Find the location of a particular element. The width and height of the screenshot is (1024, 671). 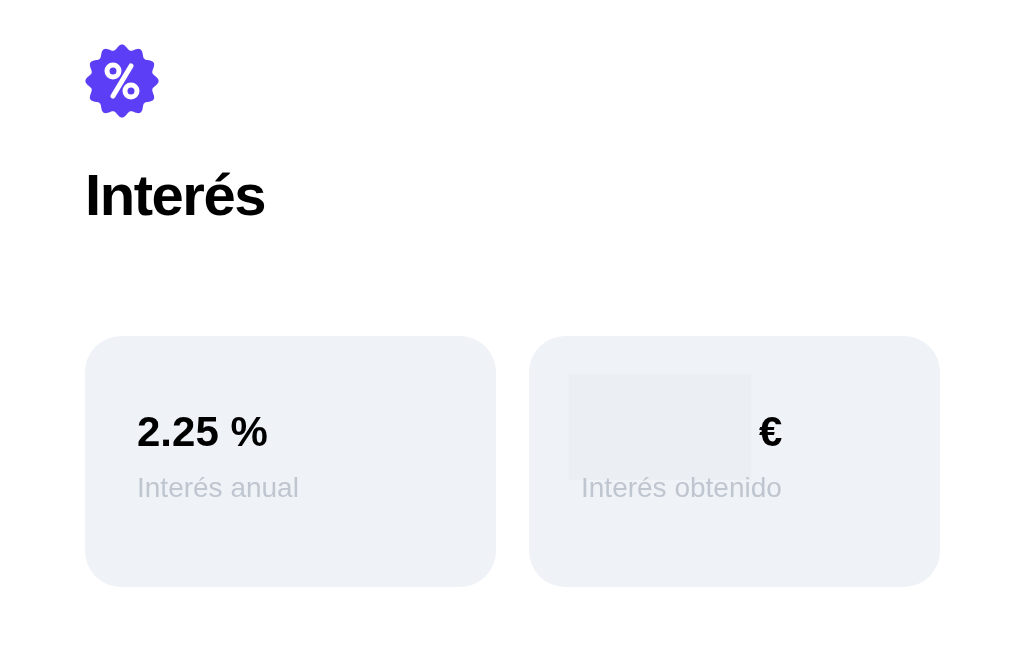

percent-badge-icon is located at coordinates (122, 81).